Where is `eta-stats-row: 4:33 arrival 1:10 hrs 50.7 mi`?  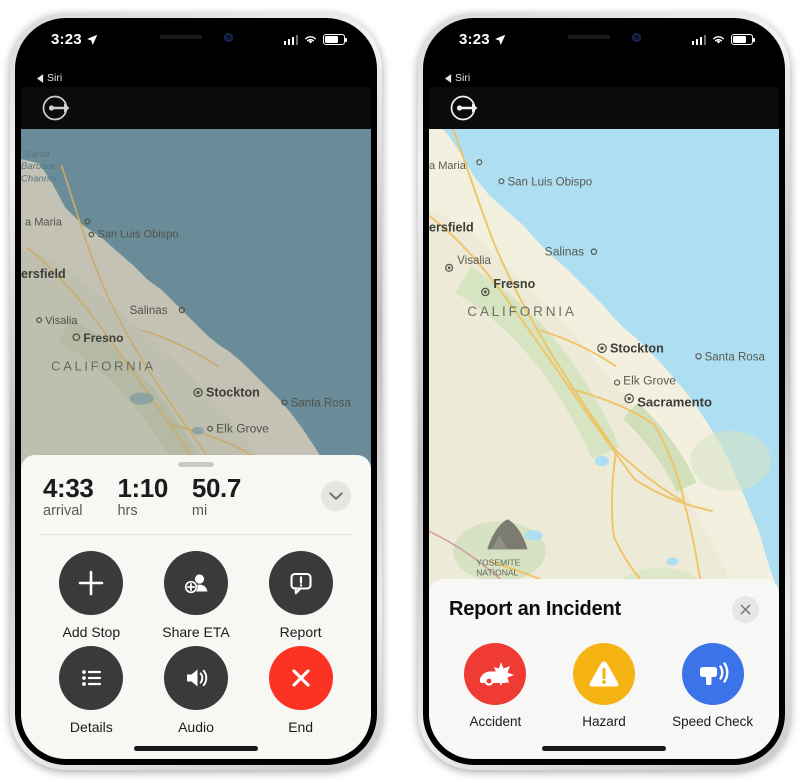 eta-stats-row: 4:33 arrival 1:10 hrs 50.7 mi is located at coordinates (196, 494).